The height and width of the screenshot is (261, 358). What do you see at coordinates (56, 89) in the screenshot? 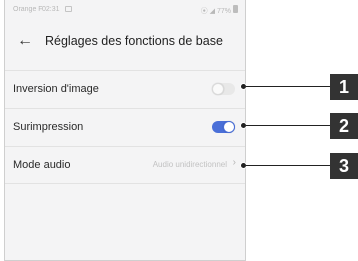
I see `setting-label: Inversion d'image` at bounding box center [56, 89].